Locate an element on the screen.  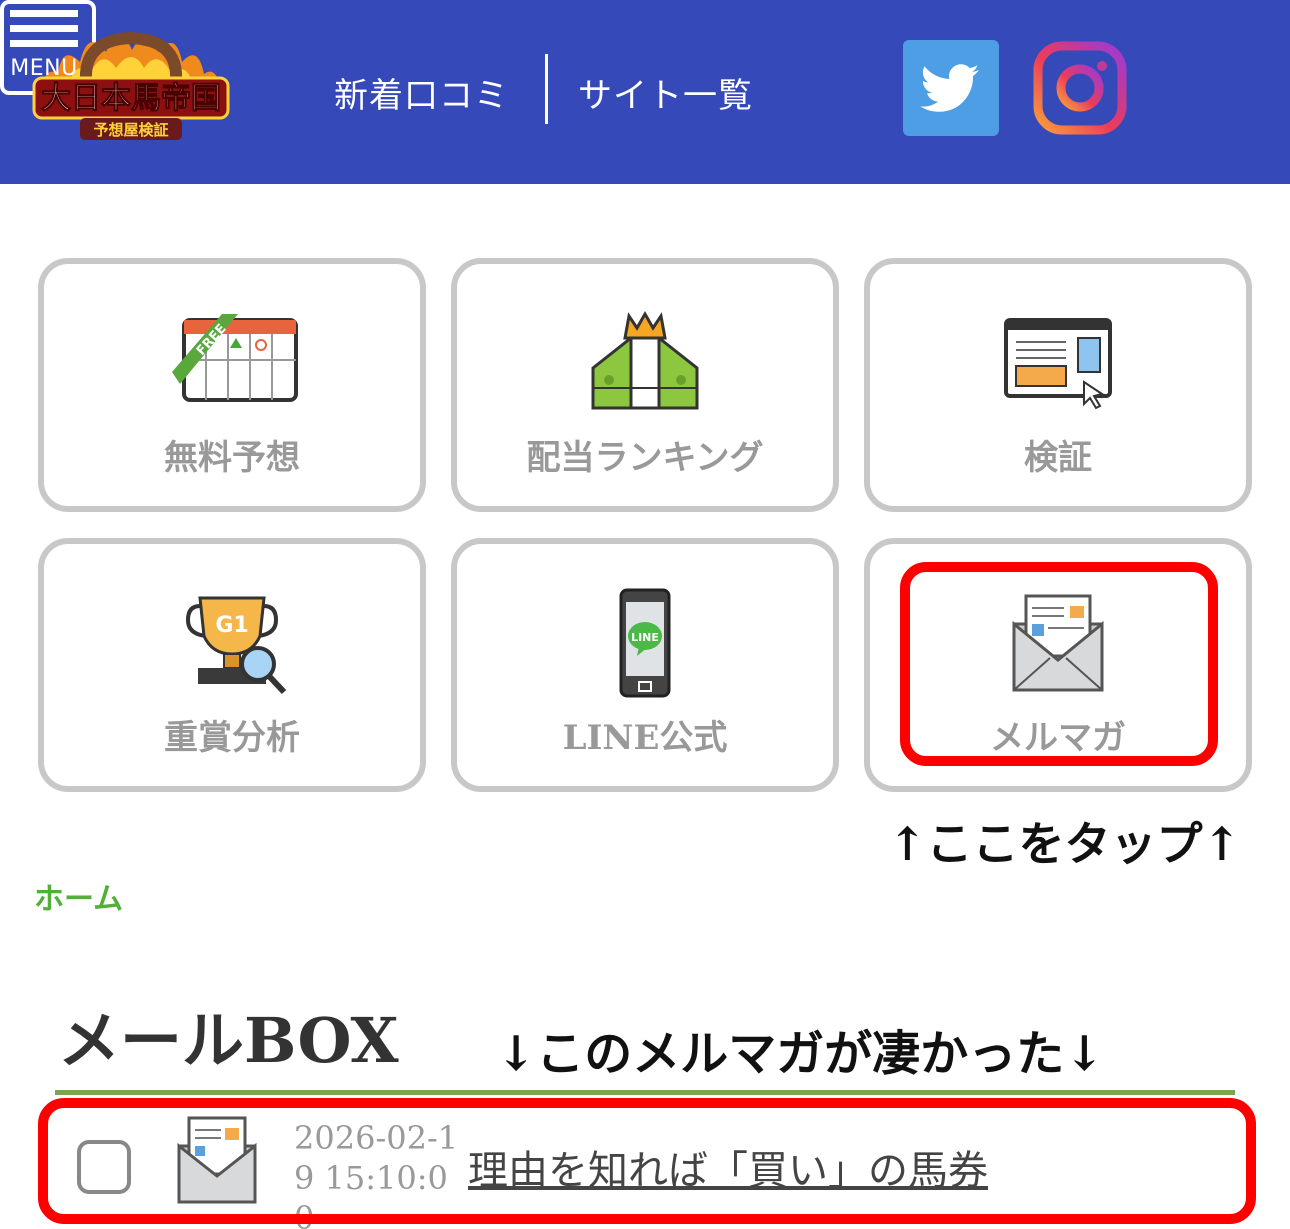
instagram-icon is located at coordinates (1080, 88).